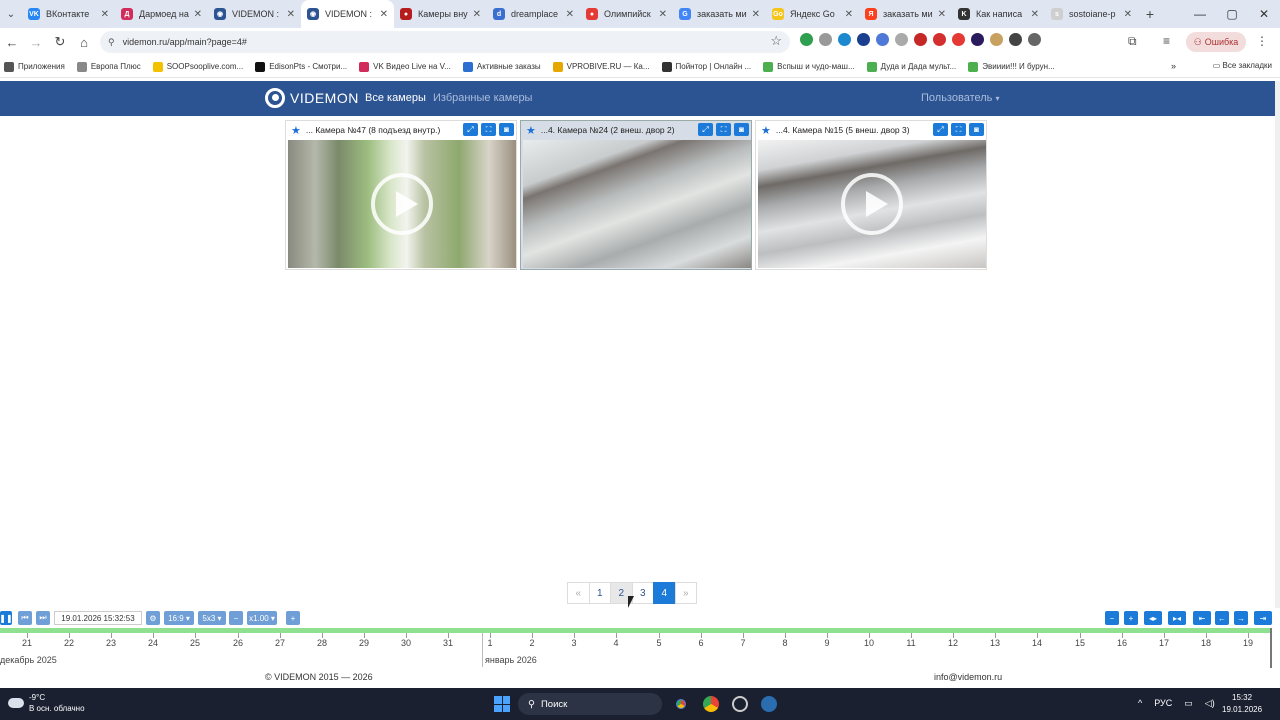 This screenshot has height=720, width=1280. I want to click on camera-tile: ★ ... Камера №47 (8 подъезд внутр.) ⤢ ⛶ ◙, so click(401, 195).